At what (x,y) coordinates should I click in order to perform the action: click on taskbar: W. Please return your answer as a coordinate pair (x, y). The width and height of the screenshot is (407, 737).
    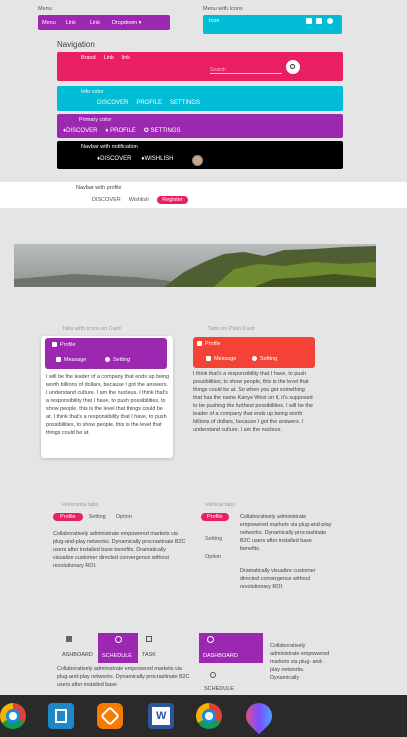
    Looking at the image, I should click on (203, 716).